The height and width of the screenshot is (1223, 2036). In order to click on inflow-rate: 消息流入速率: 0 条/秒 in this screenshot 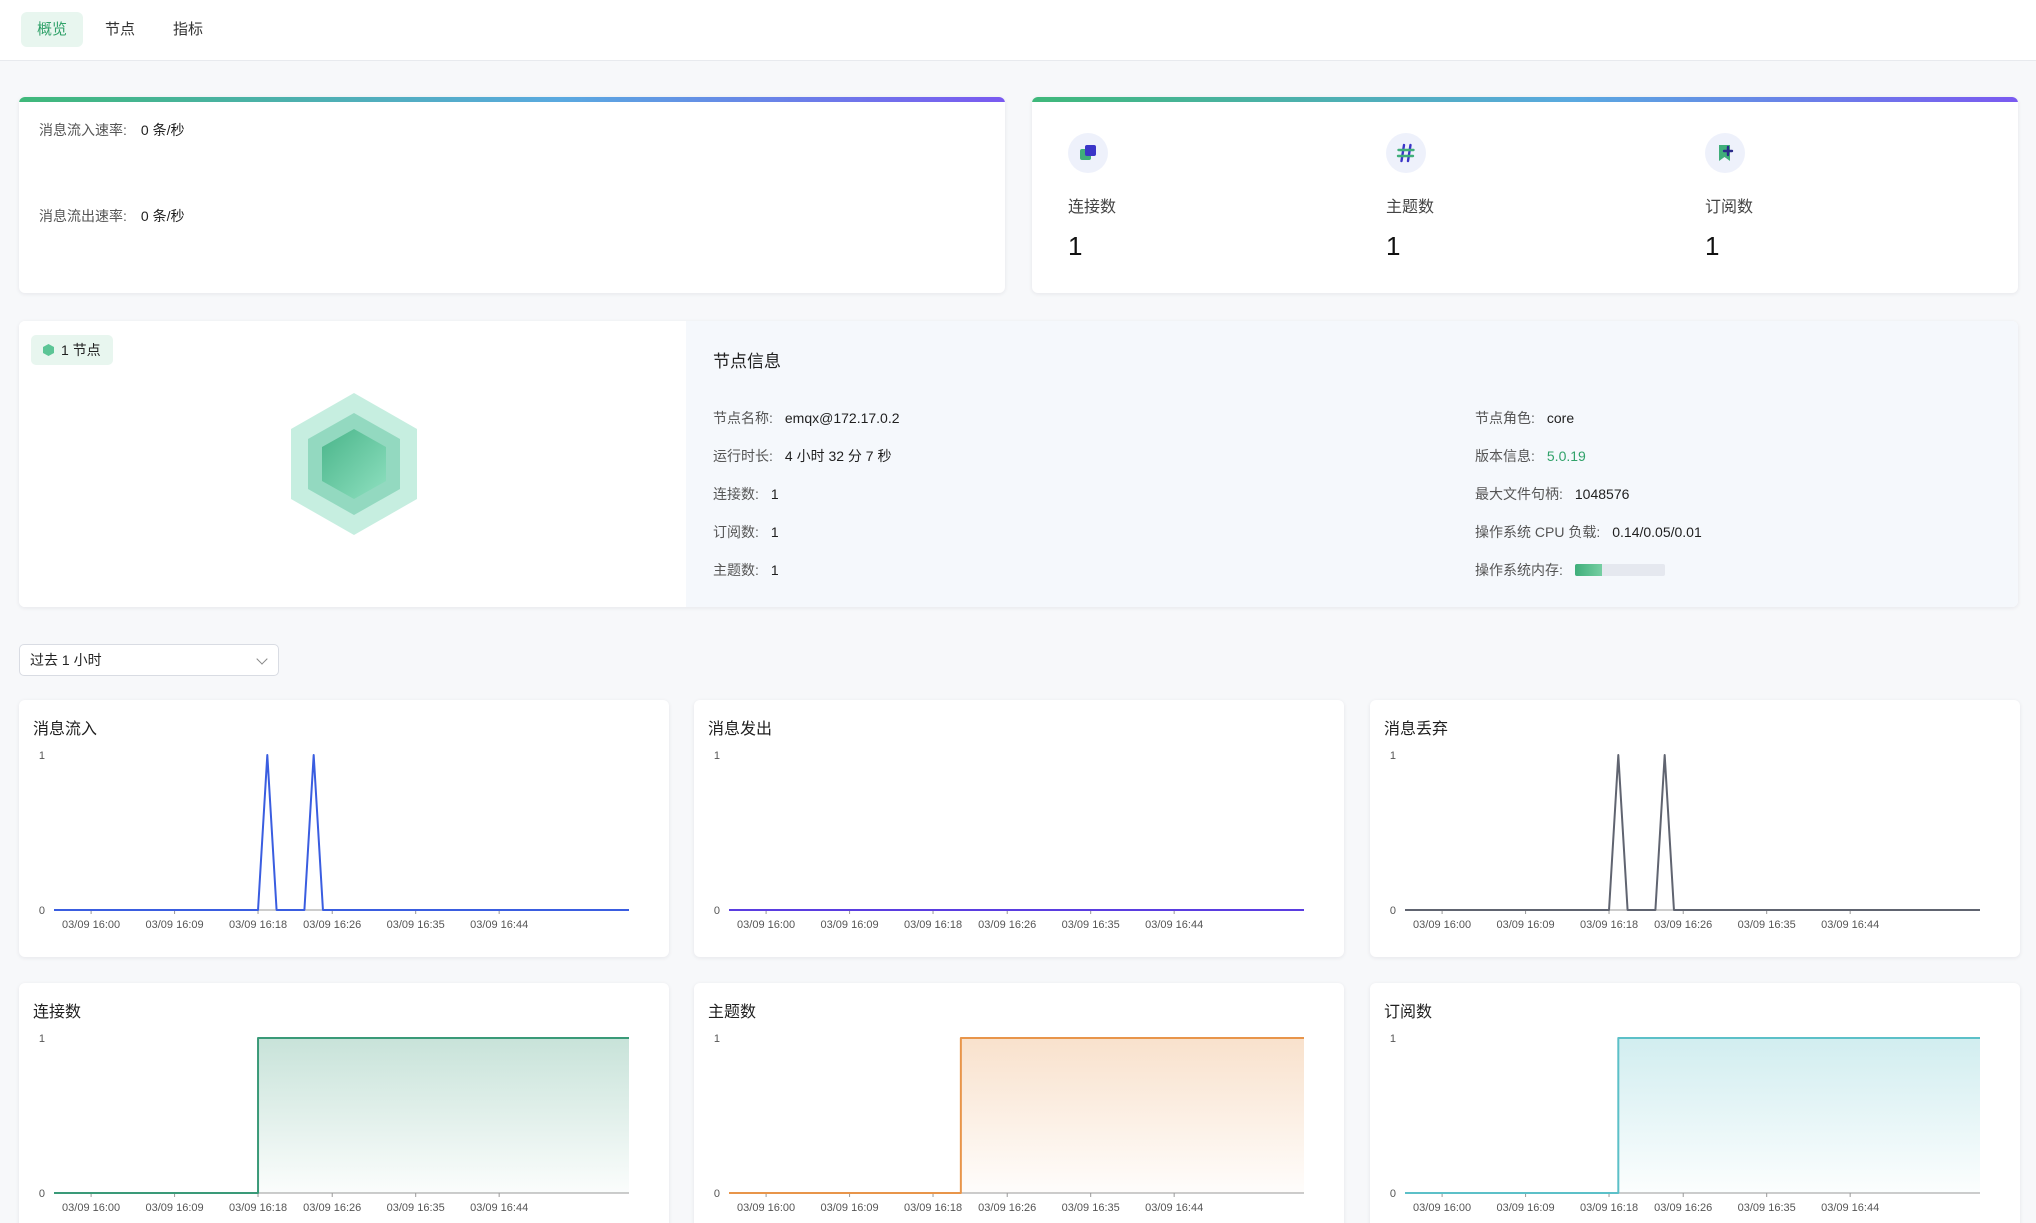, I will do `click(111, 130)`.